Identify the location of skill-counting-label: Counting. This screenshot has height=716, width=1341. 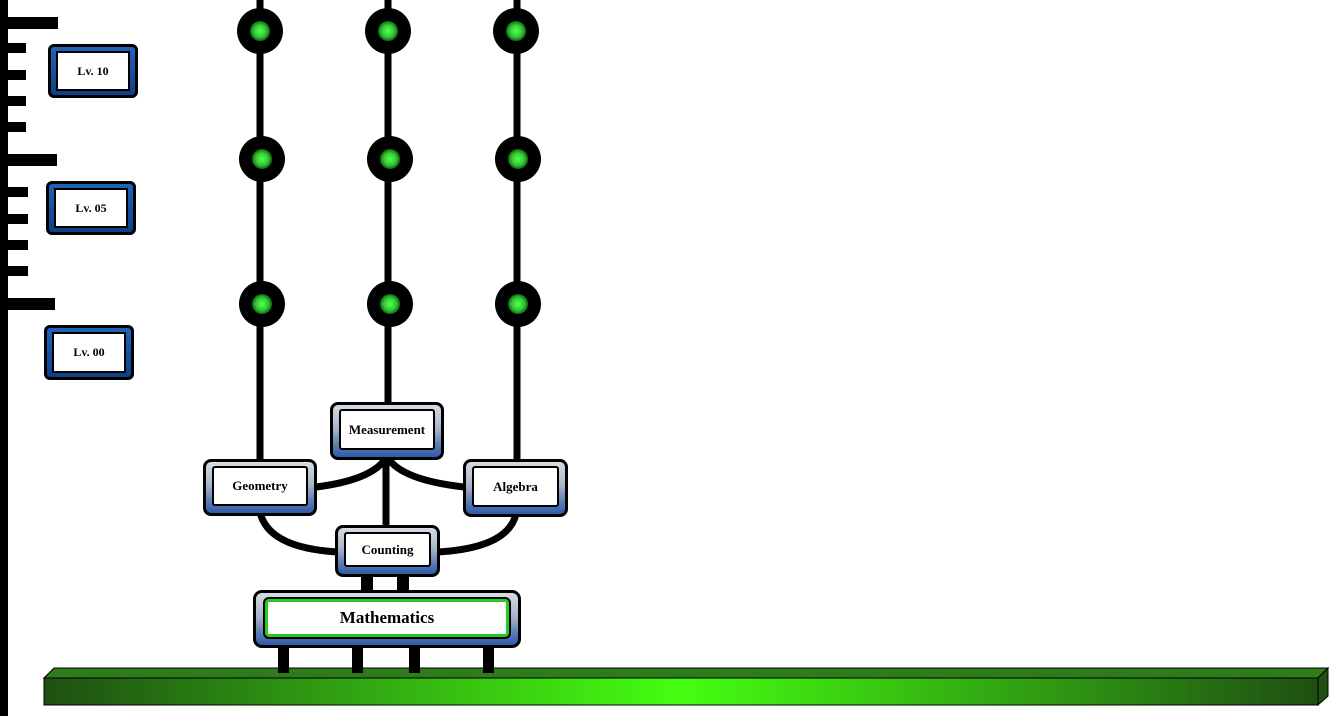
(387, 549).